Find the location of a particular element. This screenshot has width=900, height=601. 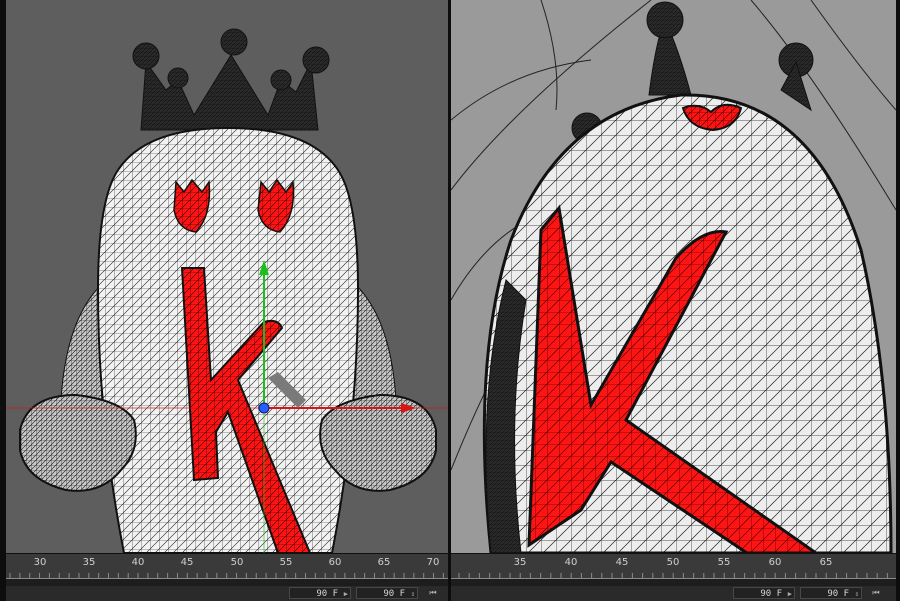

frame-ruler: 30 35 40 45 50 55 60 65 70 is located at coordinates (227, 566).